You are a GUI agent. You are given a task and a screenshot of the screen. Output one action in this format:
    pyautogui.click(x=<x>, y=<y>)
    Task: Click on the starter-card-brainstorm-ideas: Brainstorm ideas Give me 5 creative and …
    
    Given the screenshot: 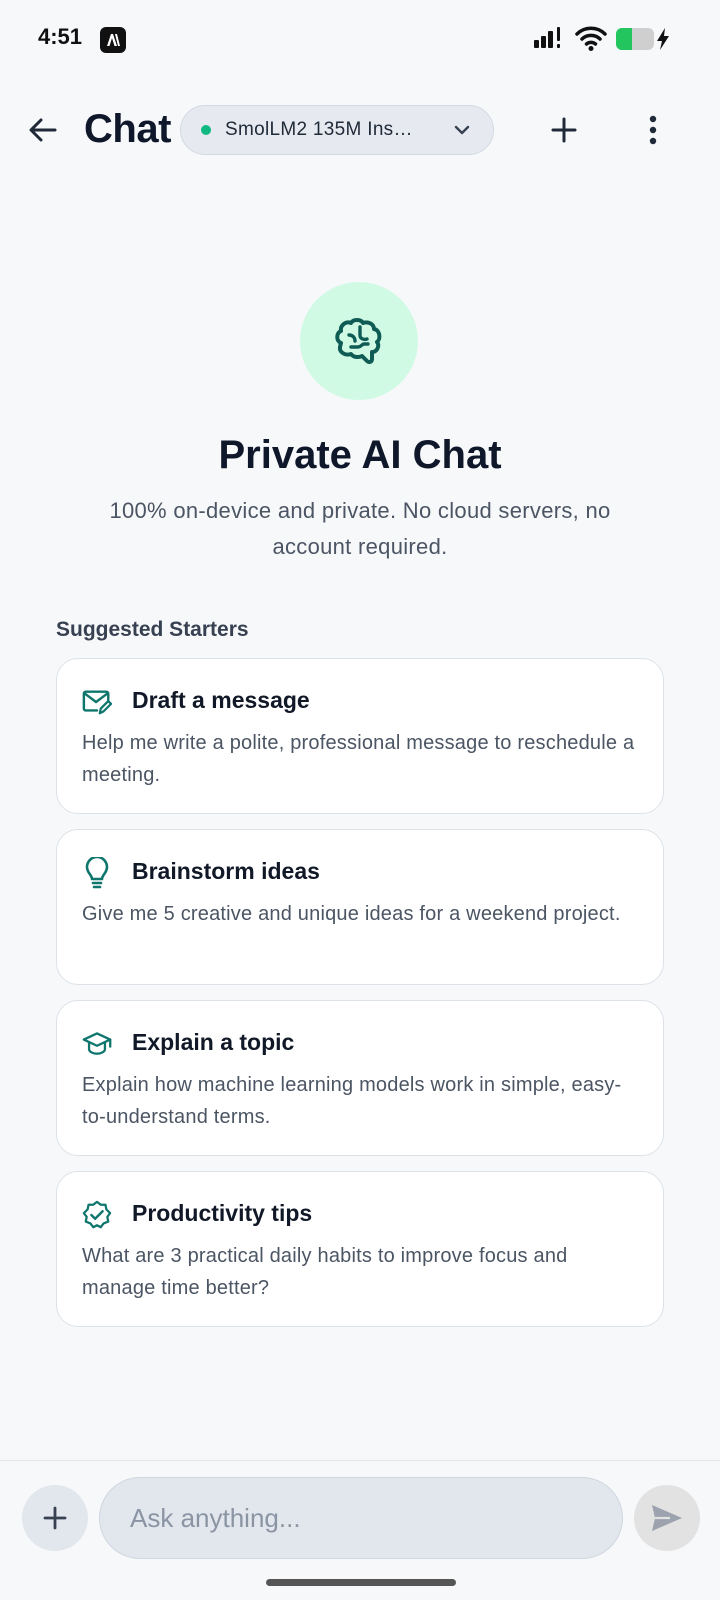 What is the action you would take?
    pyautogui.click(x=360, y=907)
    